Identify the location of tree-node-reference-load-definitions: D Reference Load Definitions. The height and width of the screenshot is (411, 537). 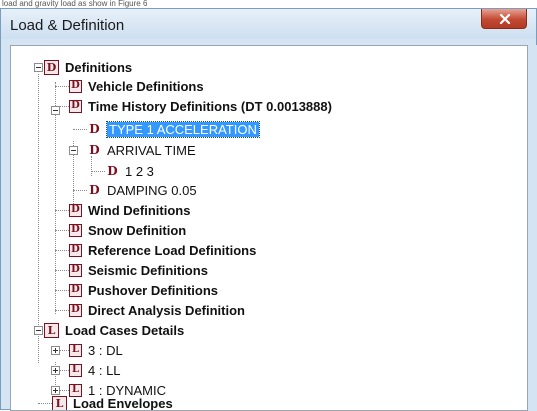
(162, 250).